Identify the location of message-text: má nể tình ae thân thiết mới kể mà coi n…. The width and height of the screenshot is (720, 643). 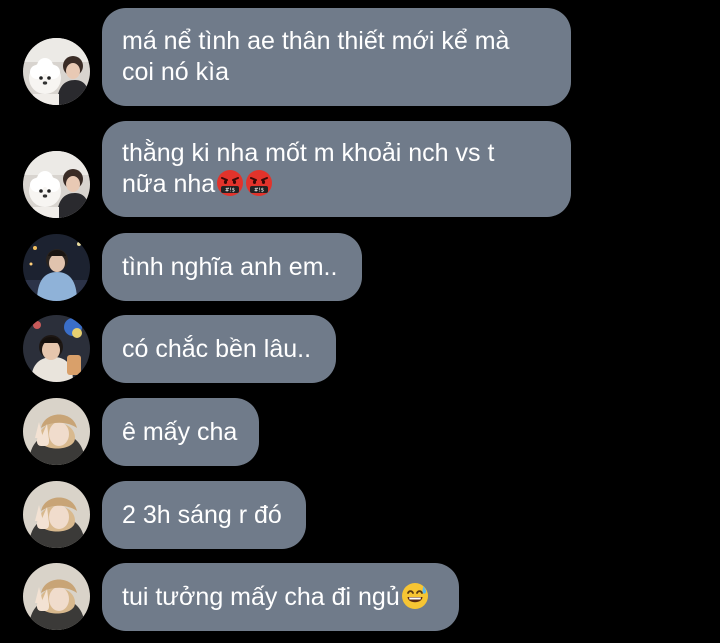
(315, 57).